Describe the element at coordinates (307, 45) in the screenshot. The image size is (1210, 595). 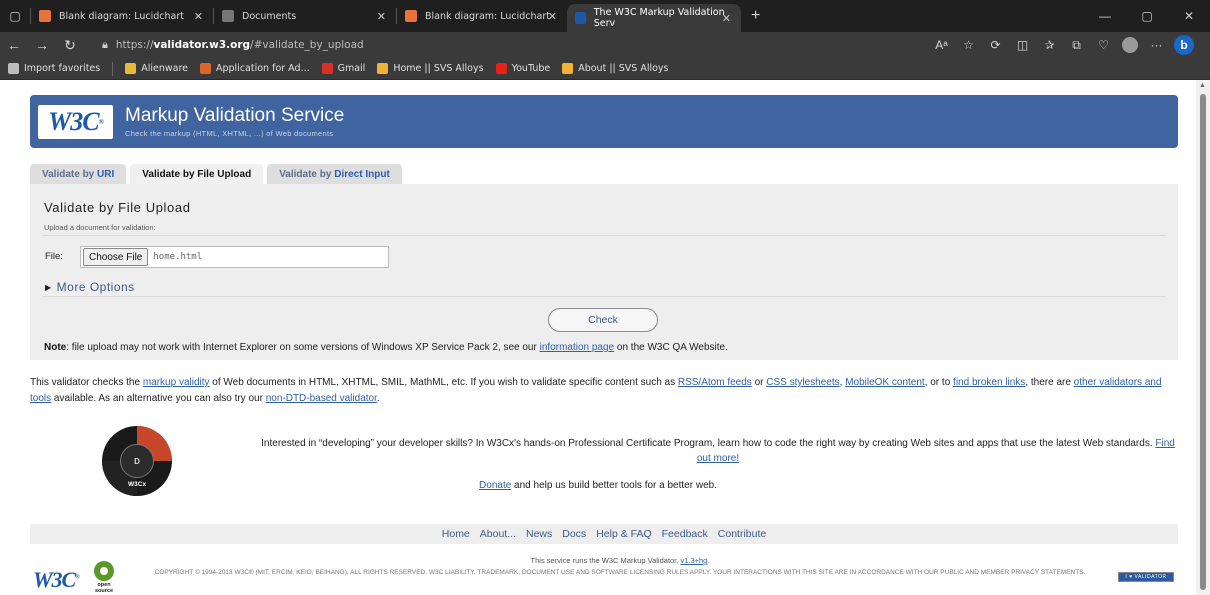
I see `url-path: /#validate_by_upload` at that location.